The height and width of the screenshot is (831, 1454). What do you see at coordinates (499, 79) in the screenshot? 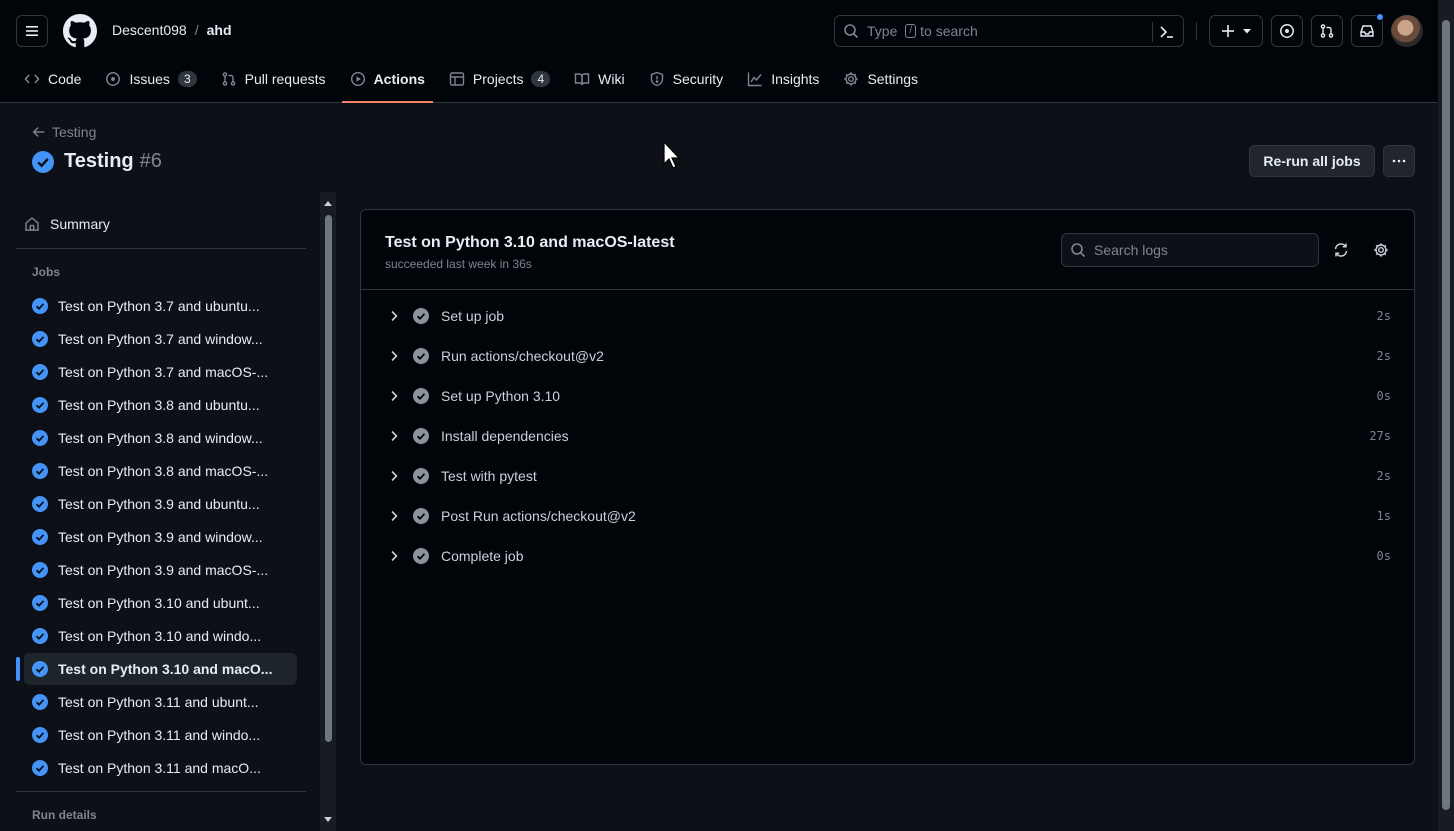
I see `tab-projects: Projects 4` at bounding box center [499, 79].